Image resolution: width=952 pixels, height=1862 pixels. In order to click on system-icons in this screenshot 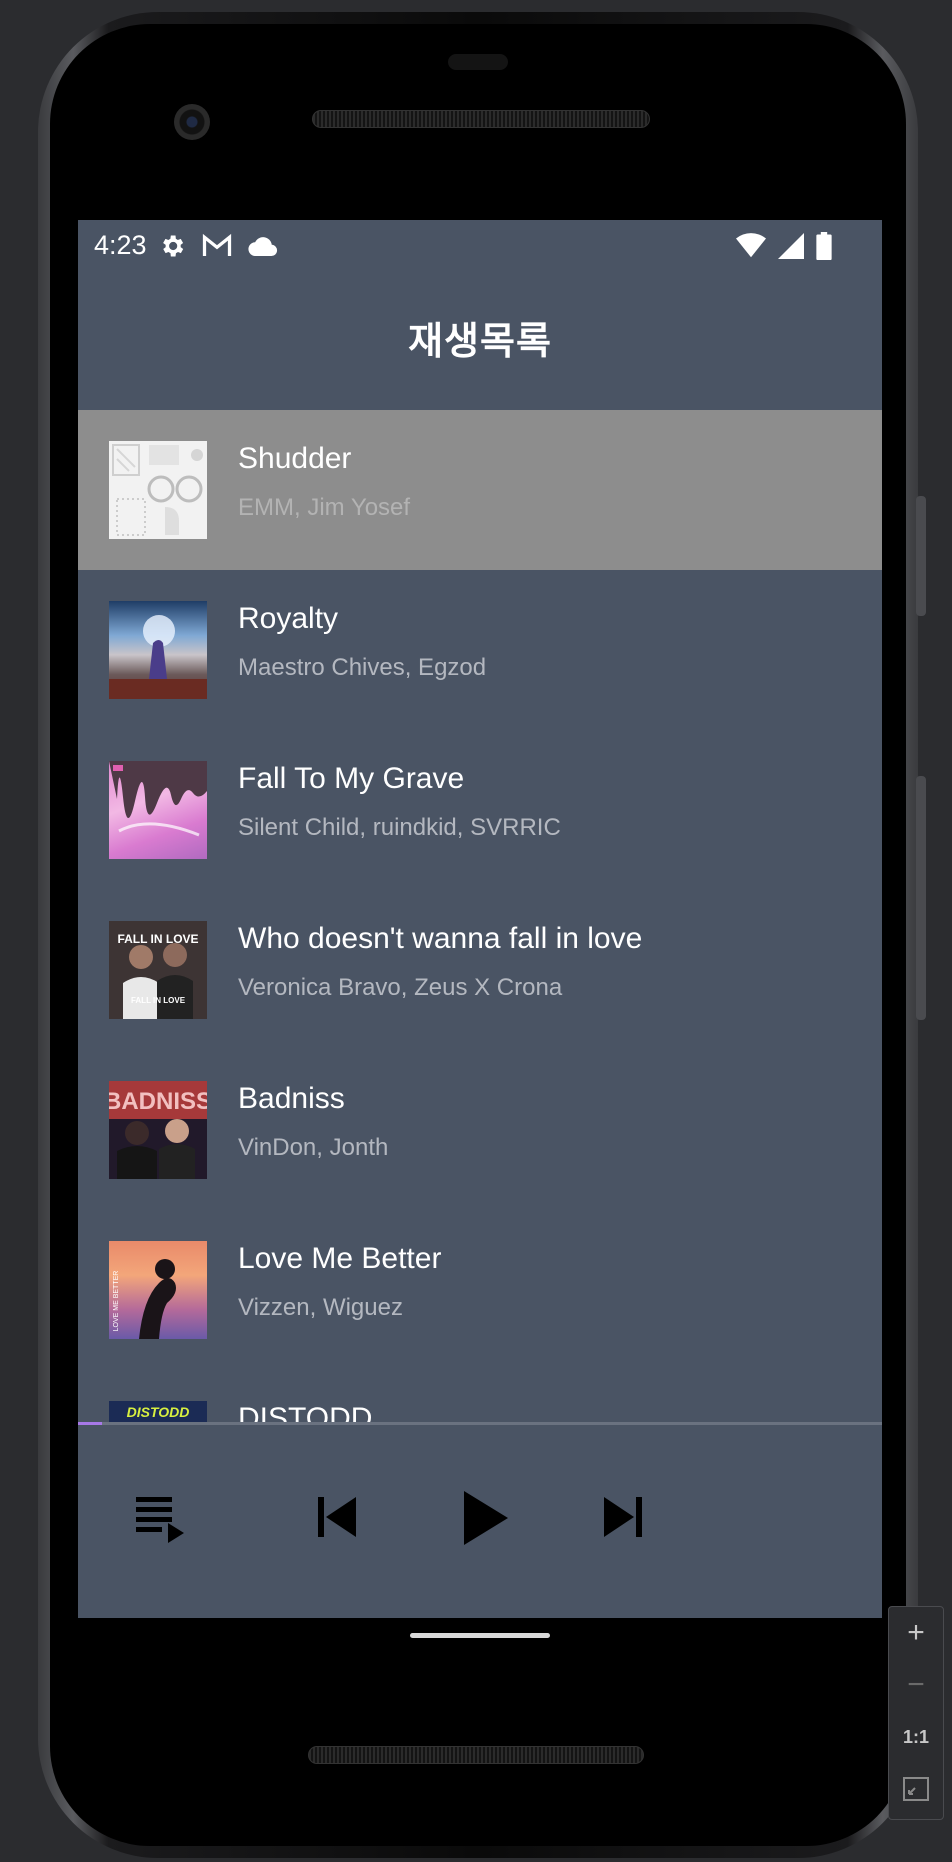, I will do `click(784, 246)`.